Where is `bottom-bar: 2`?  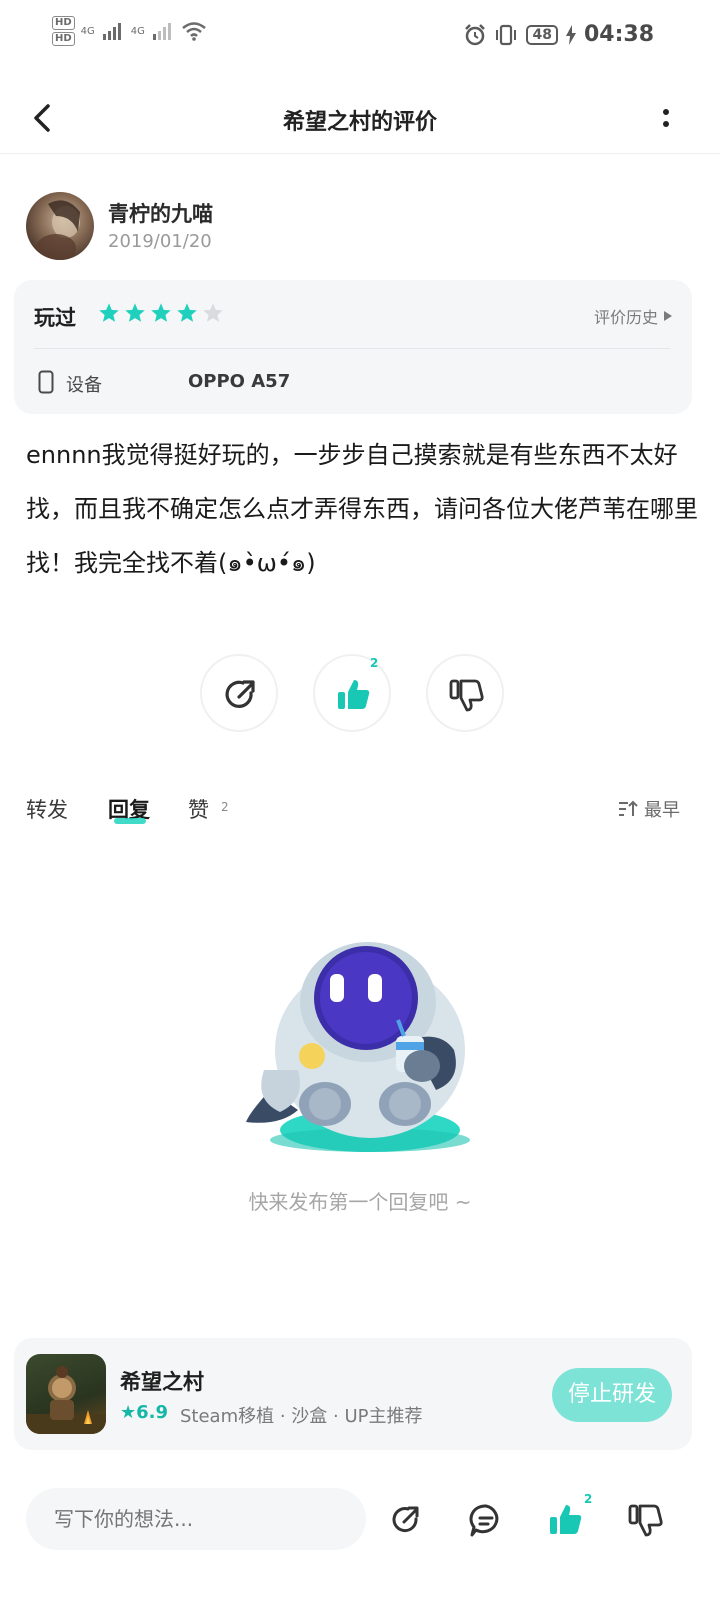 bottom-bar: 2 is located at coordinates (360, 1535).